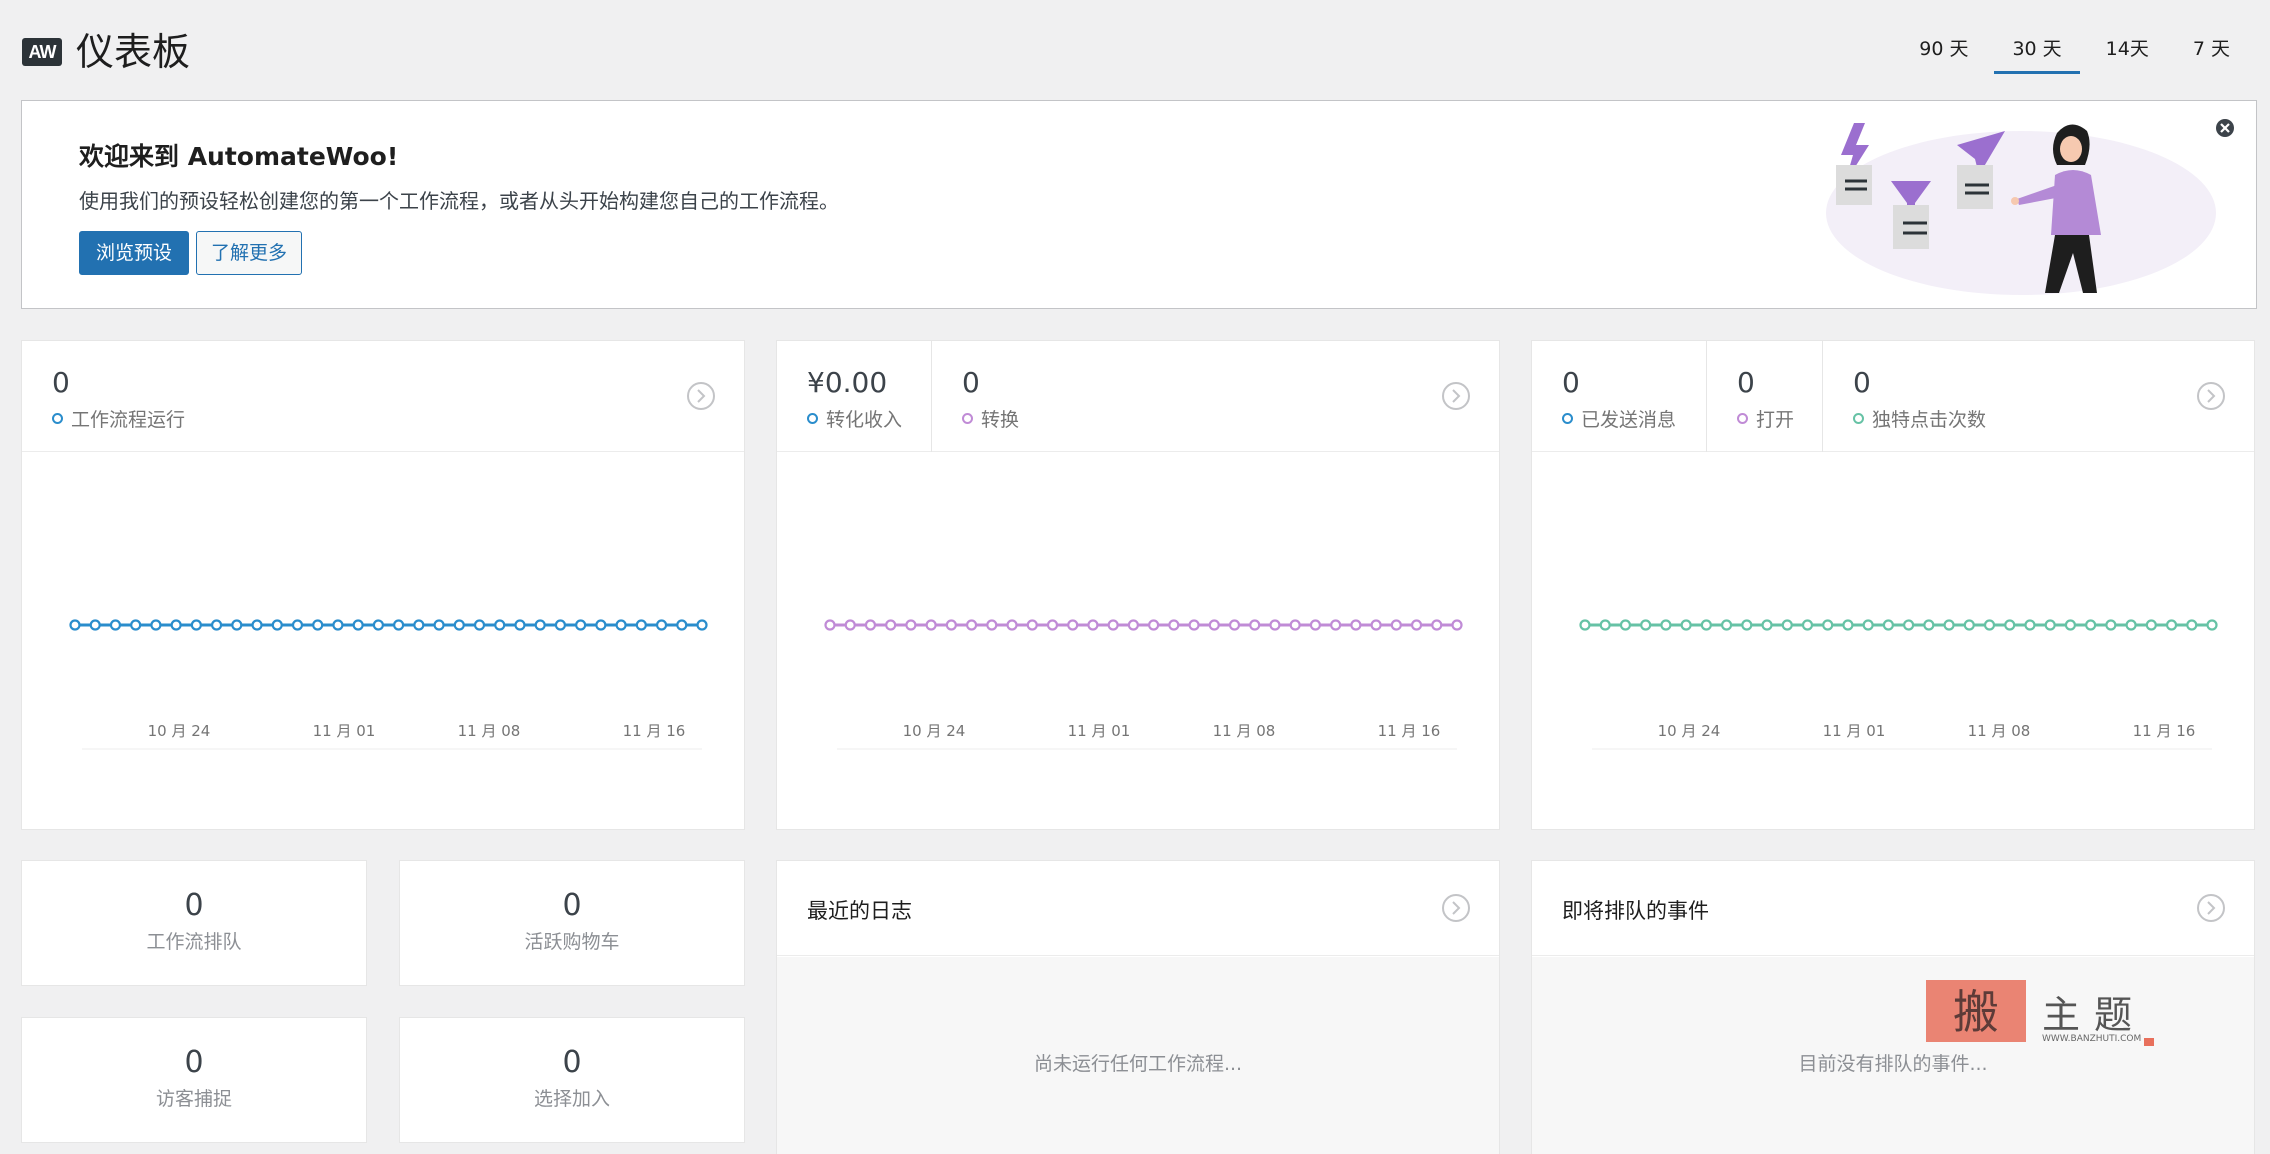 The height and width of the screenshot is (1154, 2270). I want to click on stat-workflows-queued: 0 工作流排队, so click(194, 923).